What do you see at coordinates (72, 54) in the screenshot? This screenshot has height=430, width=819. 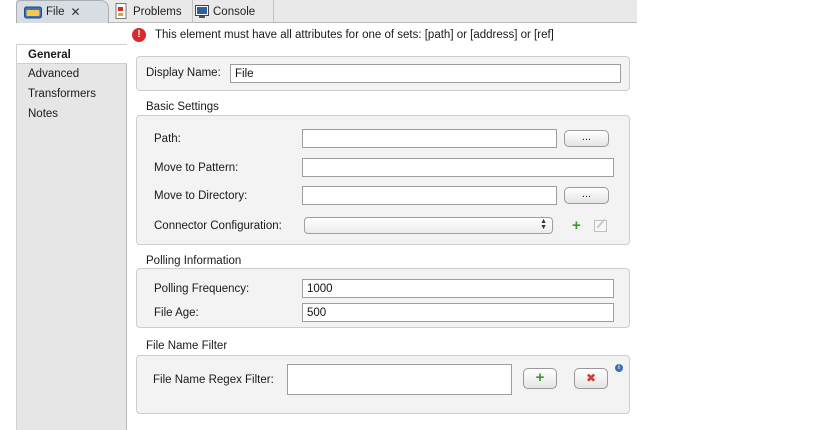 I see `nav-item-general: General` at bounding box center [72, 54].